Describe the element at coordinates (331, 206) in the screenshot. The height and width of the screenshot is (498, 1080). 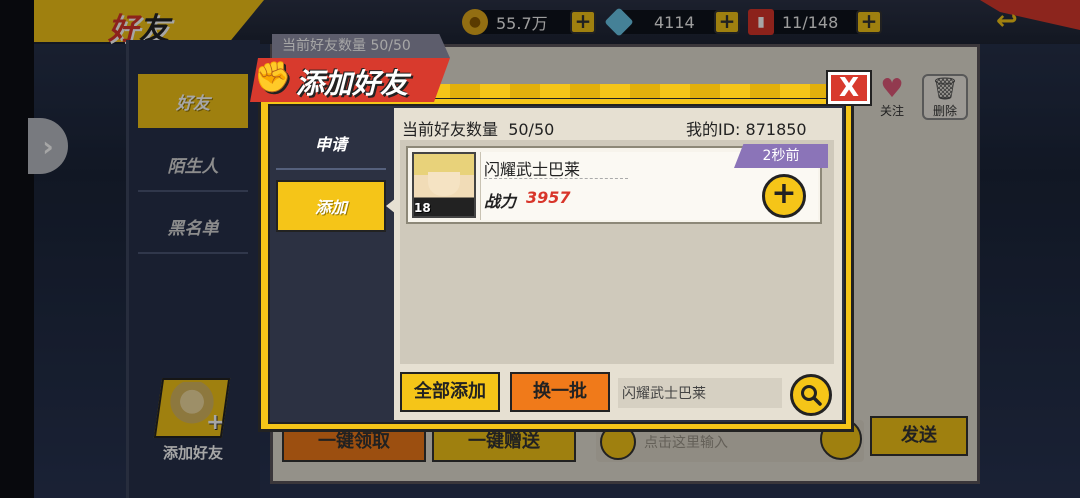
I see `tab-add: 添加` at that location.